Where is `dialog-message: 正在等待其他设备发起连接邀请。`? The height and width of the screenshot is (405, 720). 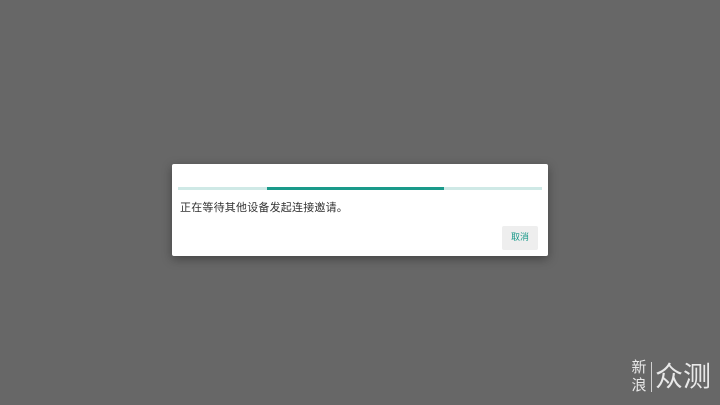
dialog-message: 正在等待其他设备发起连接邀请。 is located at coordinates (264, 207).